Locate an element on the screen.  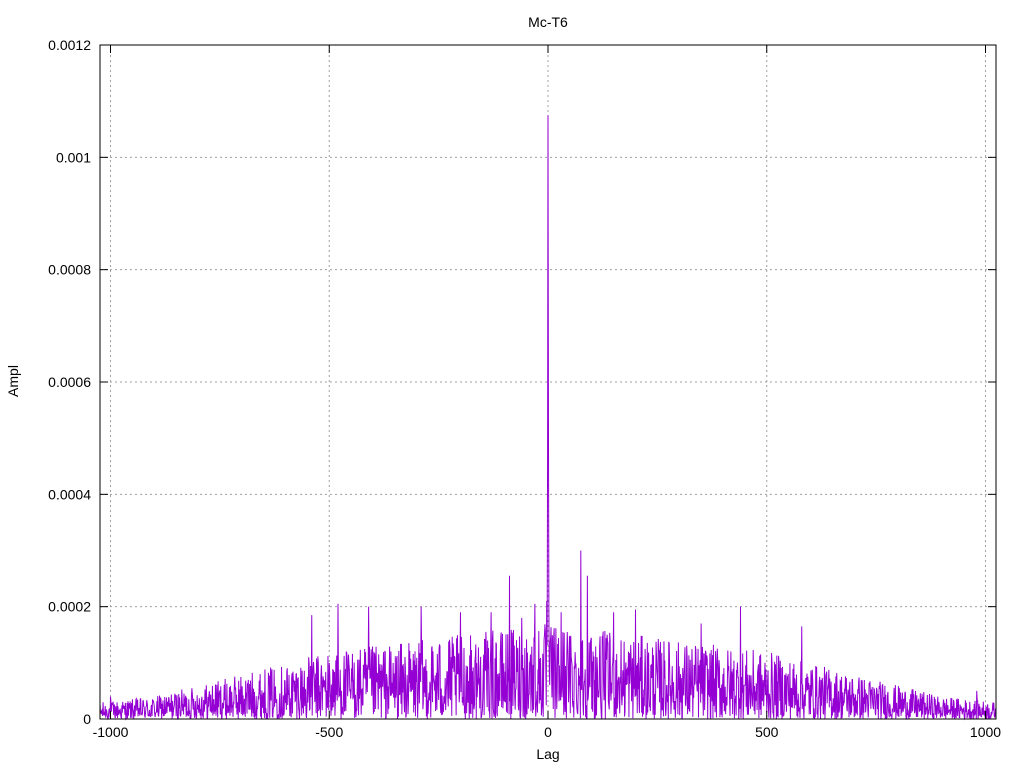
x-tick-label: 1000 is located at coordinates (985, 732).